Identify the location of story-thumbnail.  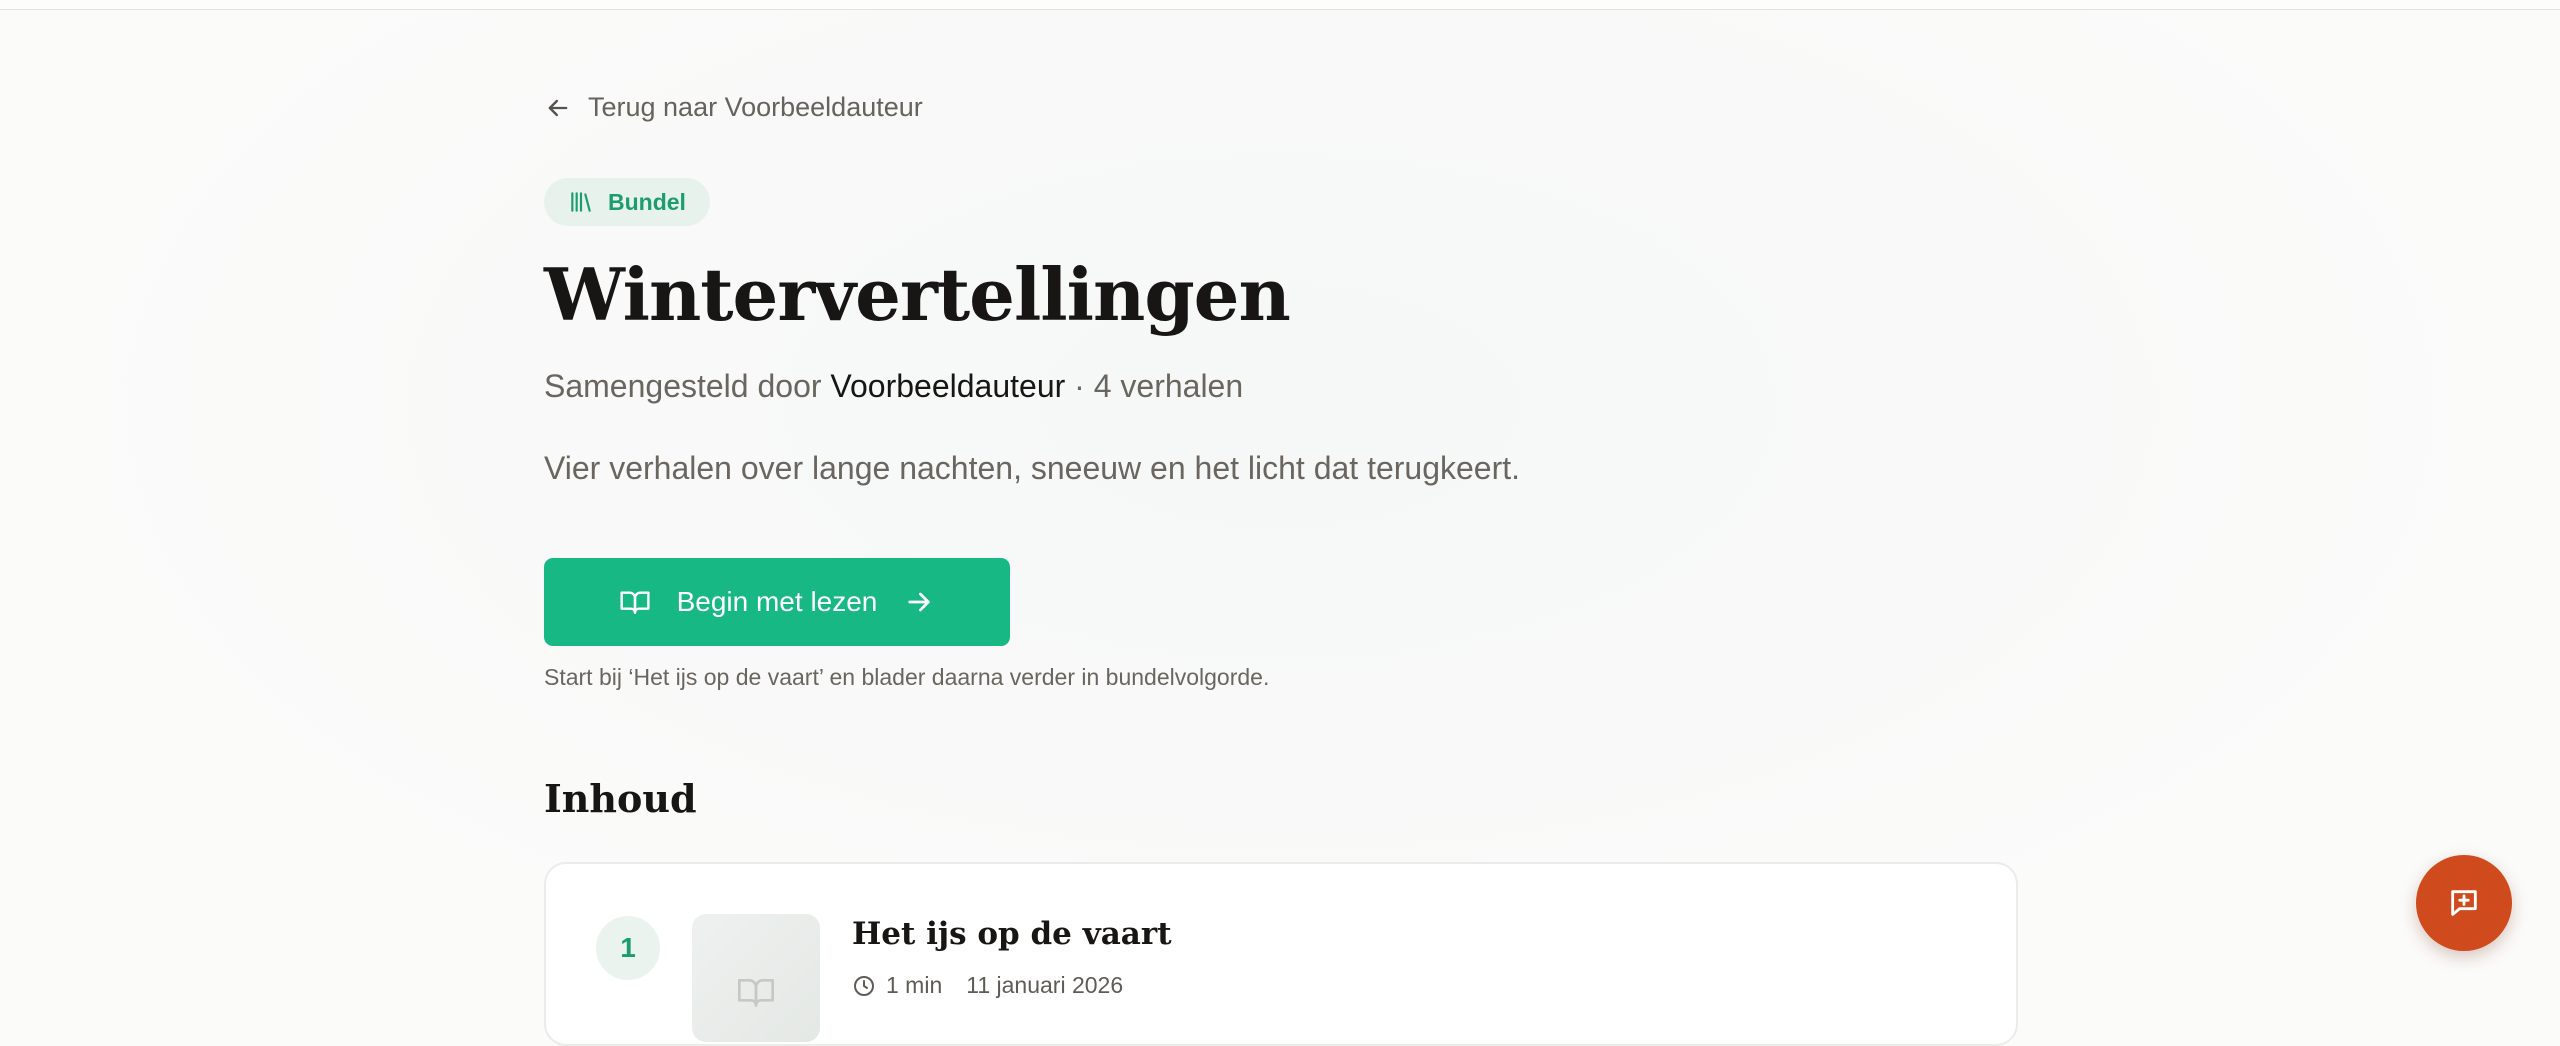
(756, 978).